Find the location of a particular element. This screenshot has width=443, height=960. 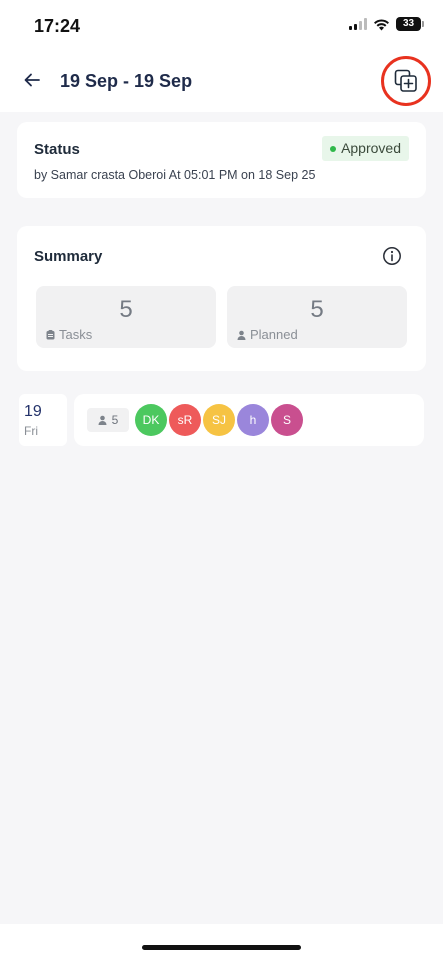

avatar: SJ is located at coordinates (219, 420).